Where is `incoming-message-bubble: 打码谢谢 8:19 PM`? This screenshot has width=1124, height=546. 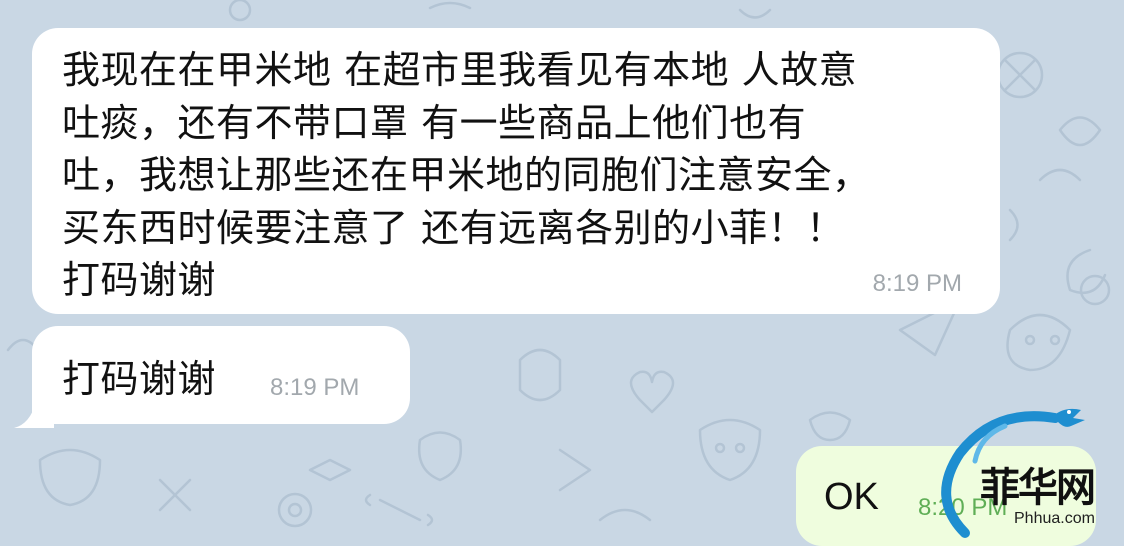
incoming-message-bubble: 打码谢谢 8:19 PM is located at coordinates (221, 375).